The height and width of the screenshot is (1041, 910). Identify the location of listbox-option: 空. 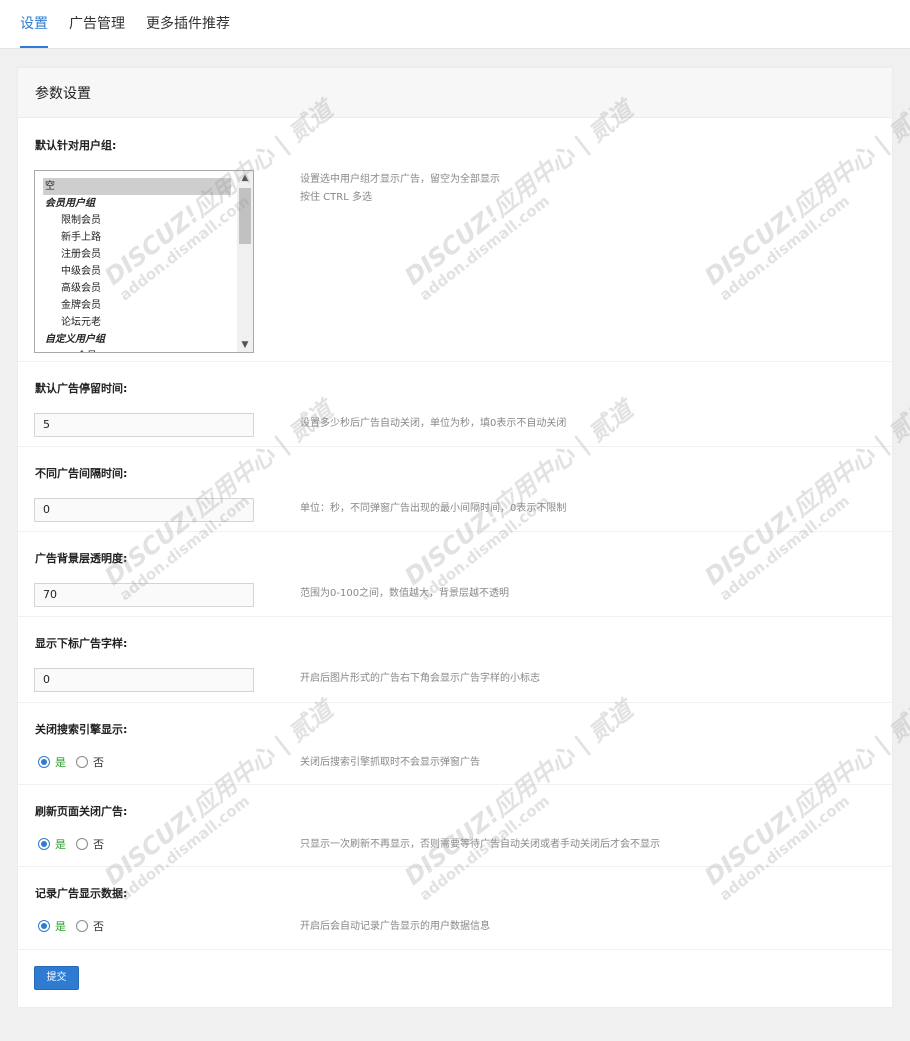
(137, 186).